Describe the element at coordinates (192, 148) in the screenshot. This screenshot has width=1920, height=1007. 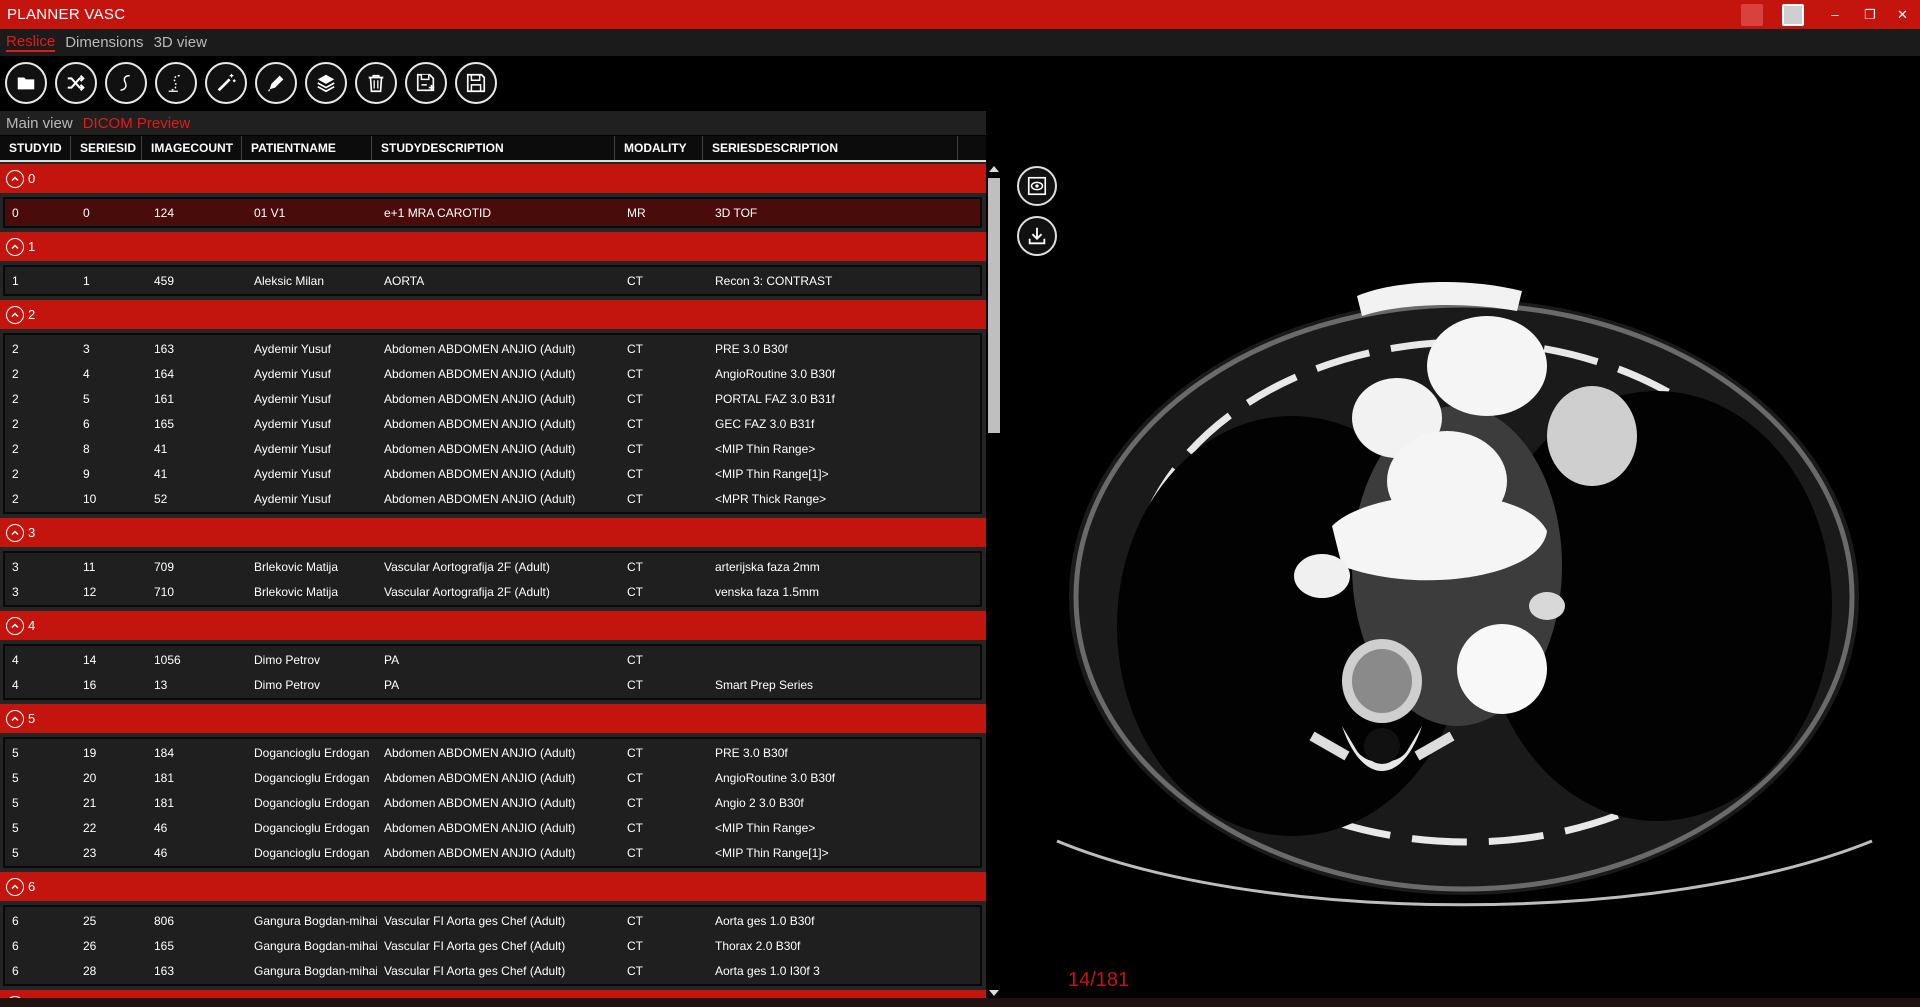
I see `column-header-imagecount: IMAGECOUNT` at that location.